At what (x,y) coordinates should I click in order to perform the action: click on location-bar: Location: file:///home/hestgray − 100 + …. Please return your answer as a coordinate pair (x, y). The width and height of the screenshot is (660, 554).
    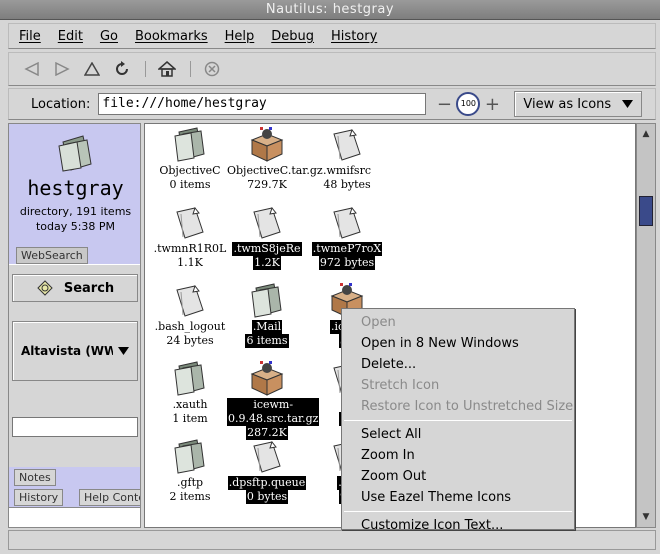
    Looking at the image, I should click on (332, 104).